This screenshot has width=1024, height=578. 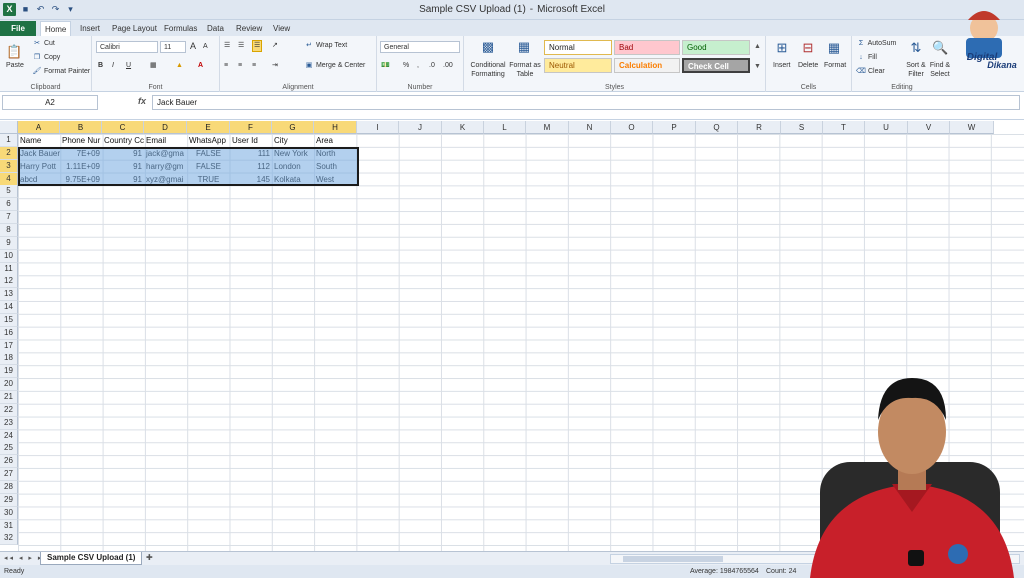 What do you see at coordinates (9, 166) in the screenshot?
I see `row-header-3: 3` at bounding box center [9, 166].